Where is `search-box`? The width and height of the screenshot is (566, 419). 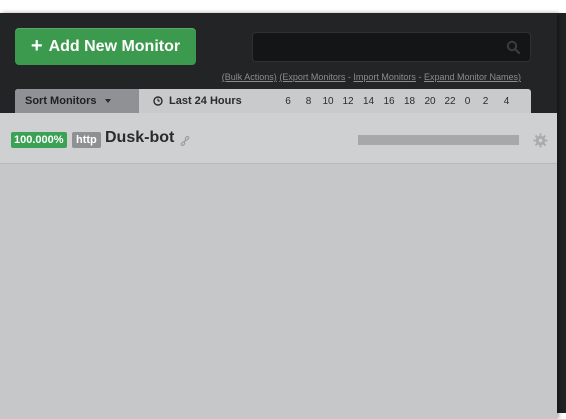 search-box is located at coordinates (391, 47).